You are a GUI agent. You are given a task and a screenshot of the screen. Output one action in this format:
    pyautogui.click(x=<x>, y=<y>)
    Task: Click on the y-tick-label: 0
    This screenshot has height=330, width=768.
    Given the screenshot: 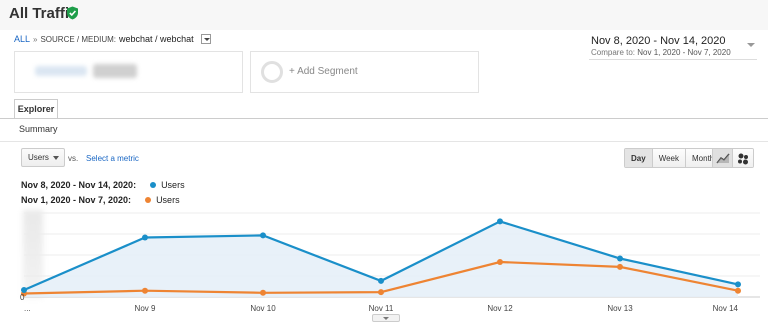 What is the action you would take?
    pyautogui.click(x=22, y=297)
    